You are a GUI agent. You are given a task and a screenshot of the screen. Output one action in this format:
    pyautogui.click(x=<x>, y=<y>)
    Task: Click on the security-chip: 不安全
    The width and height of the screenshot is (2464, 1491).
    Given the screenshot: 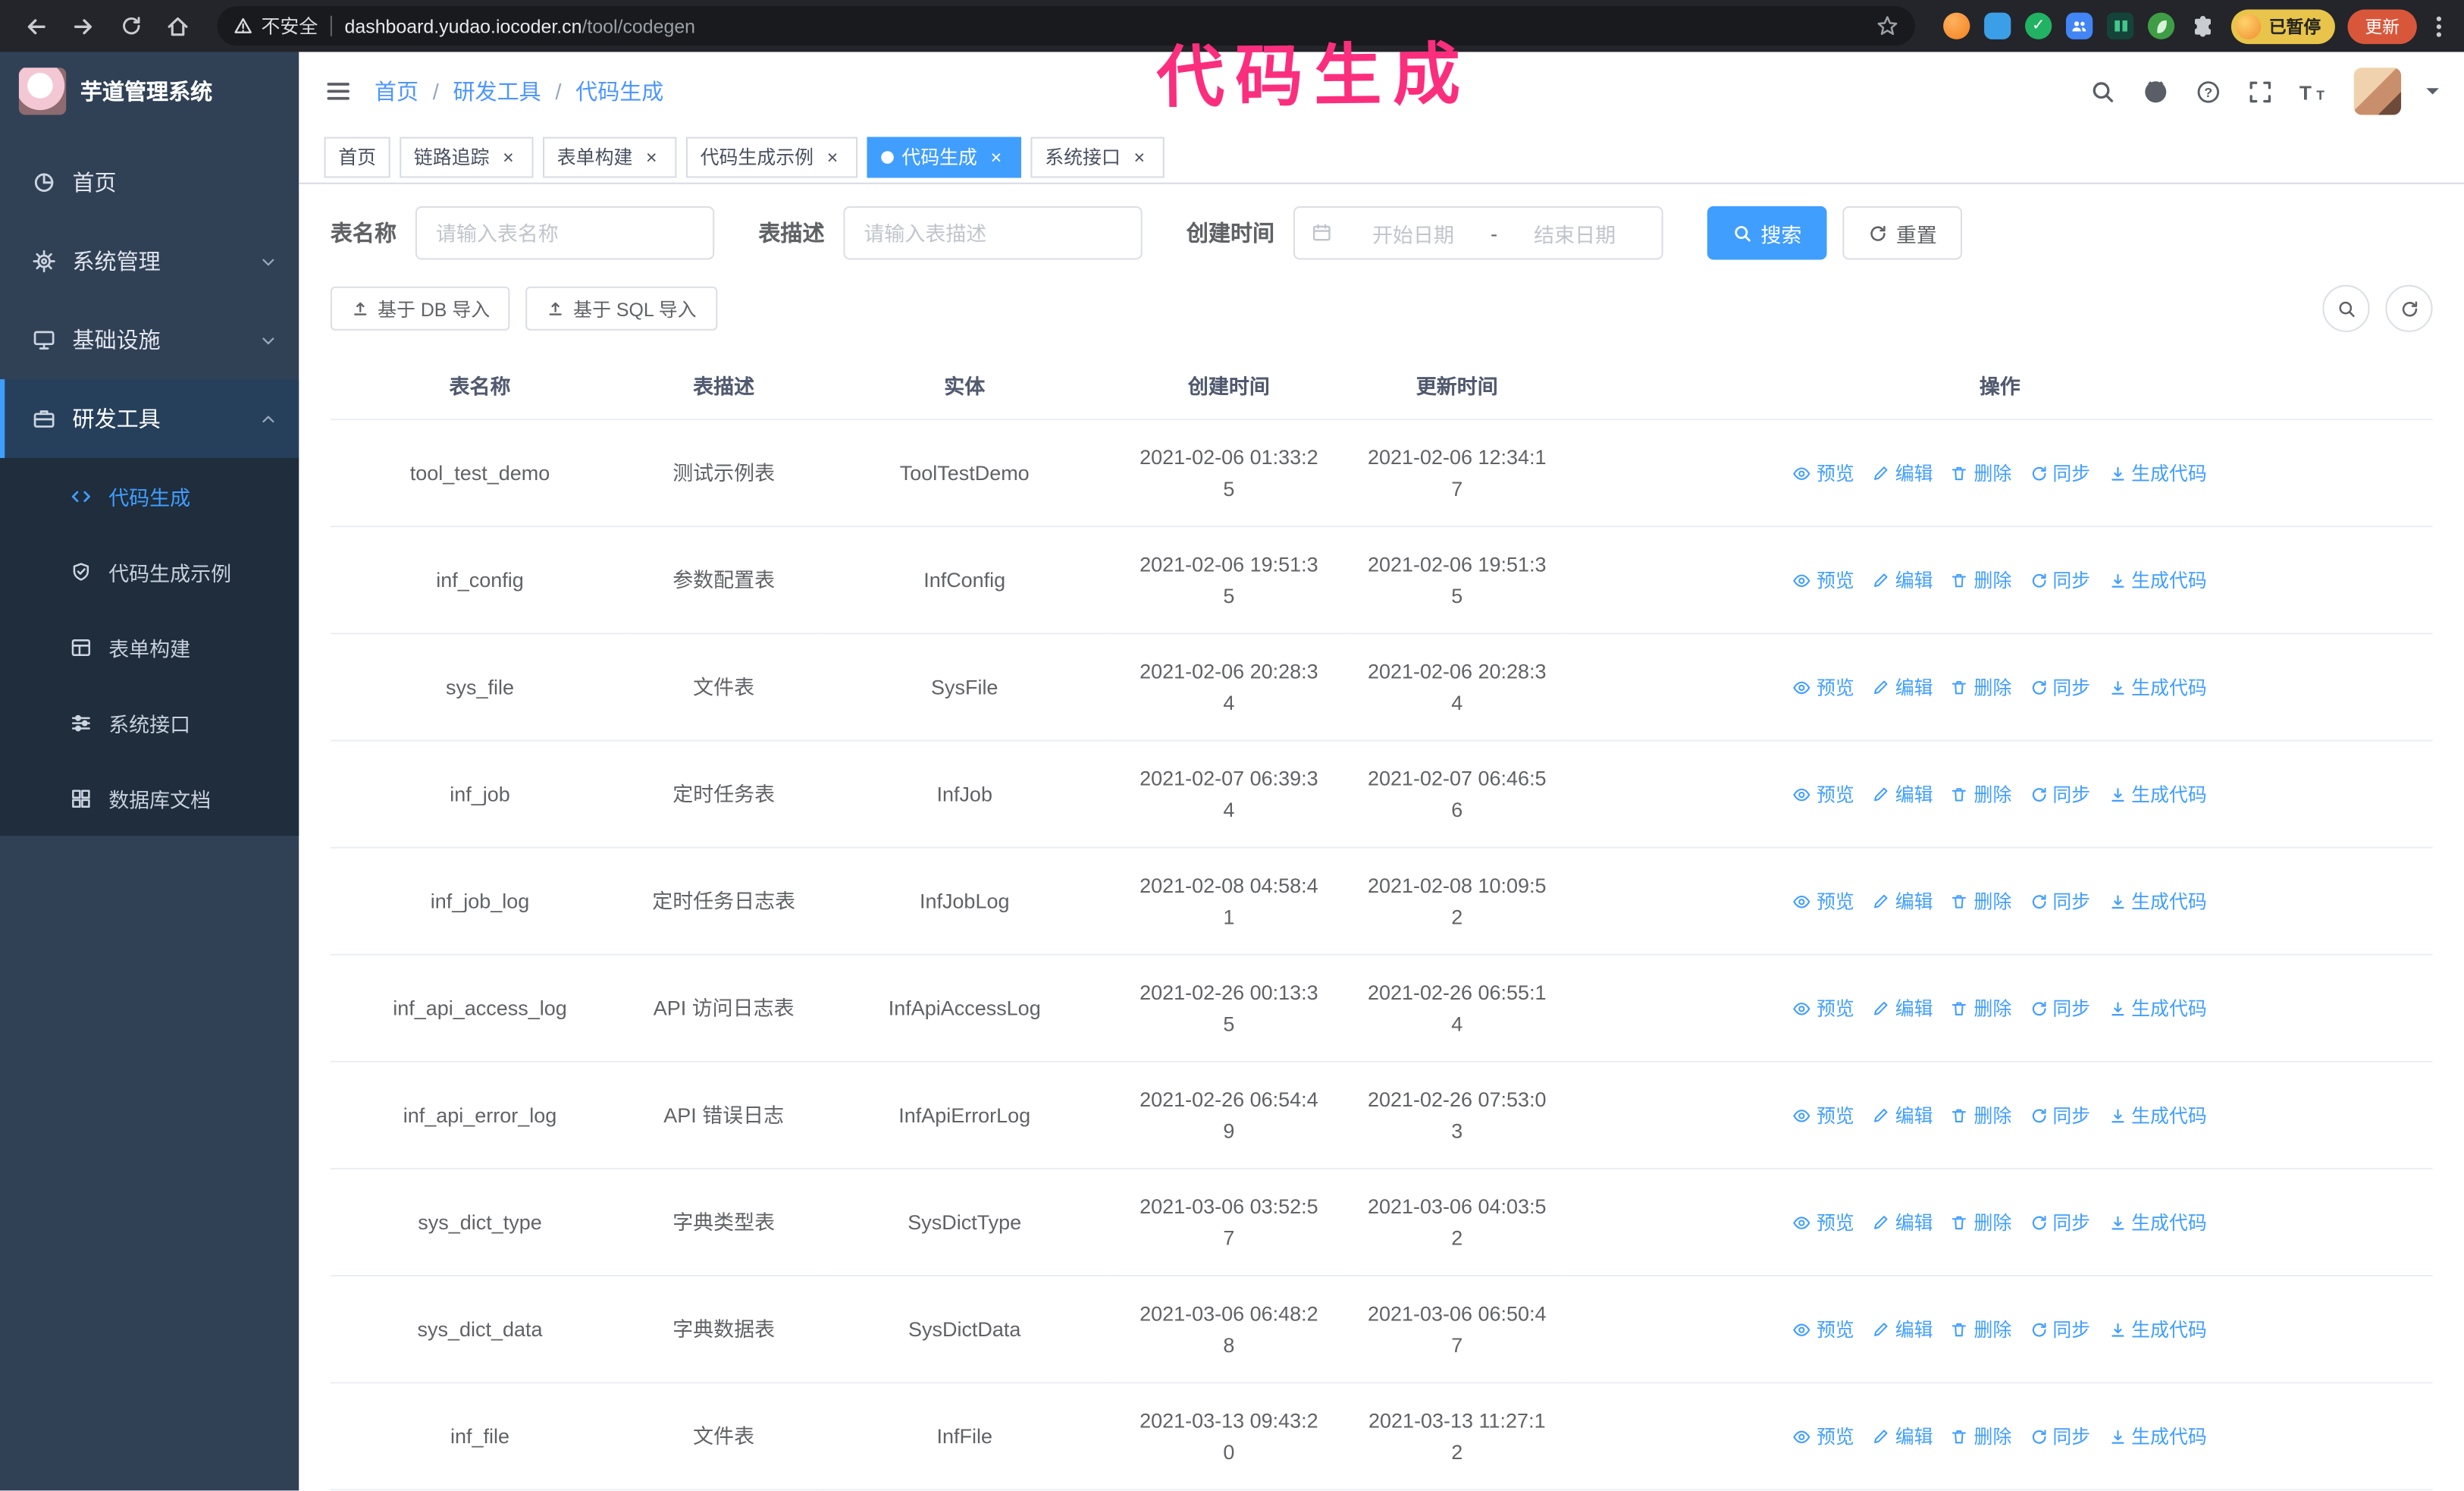 What is the action you would take?
    pyautogui.click(x=276, y=26)
    